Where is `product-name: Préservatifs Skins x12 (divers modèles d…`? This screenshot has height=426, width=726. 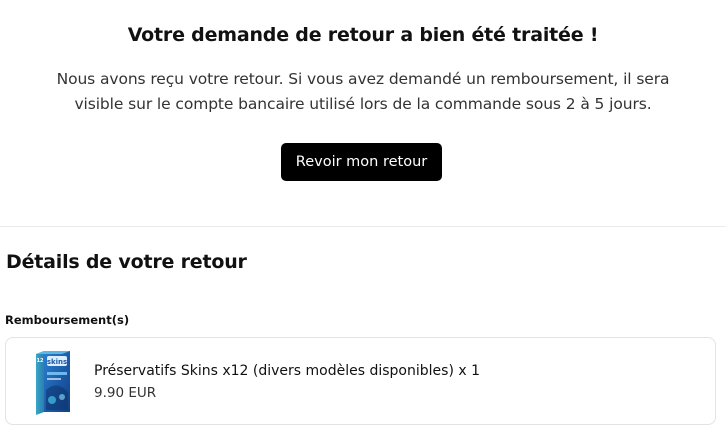
product-name: Préservatifs Skins x12 (divers modèles d… is located at coordinates (287, 371).